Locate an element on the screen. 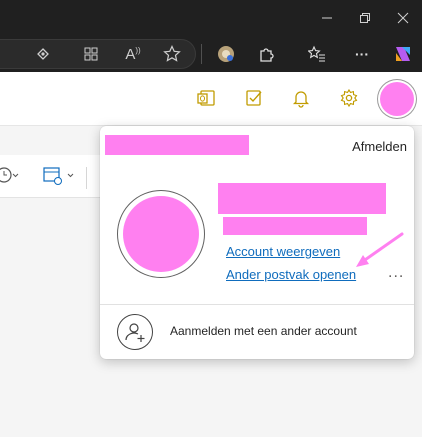 The width and height of the screenshot is (422, 437). annotation-arrow is located at coordinates (378, 254).